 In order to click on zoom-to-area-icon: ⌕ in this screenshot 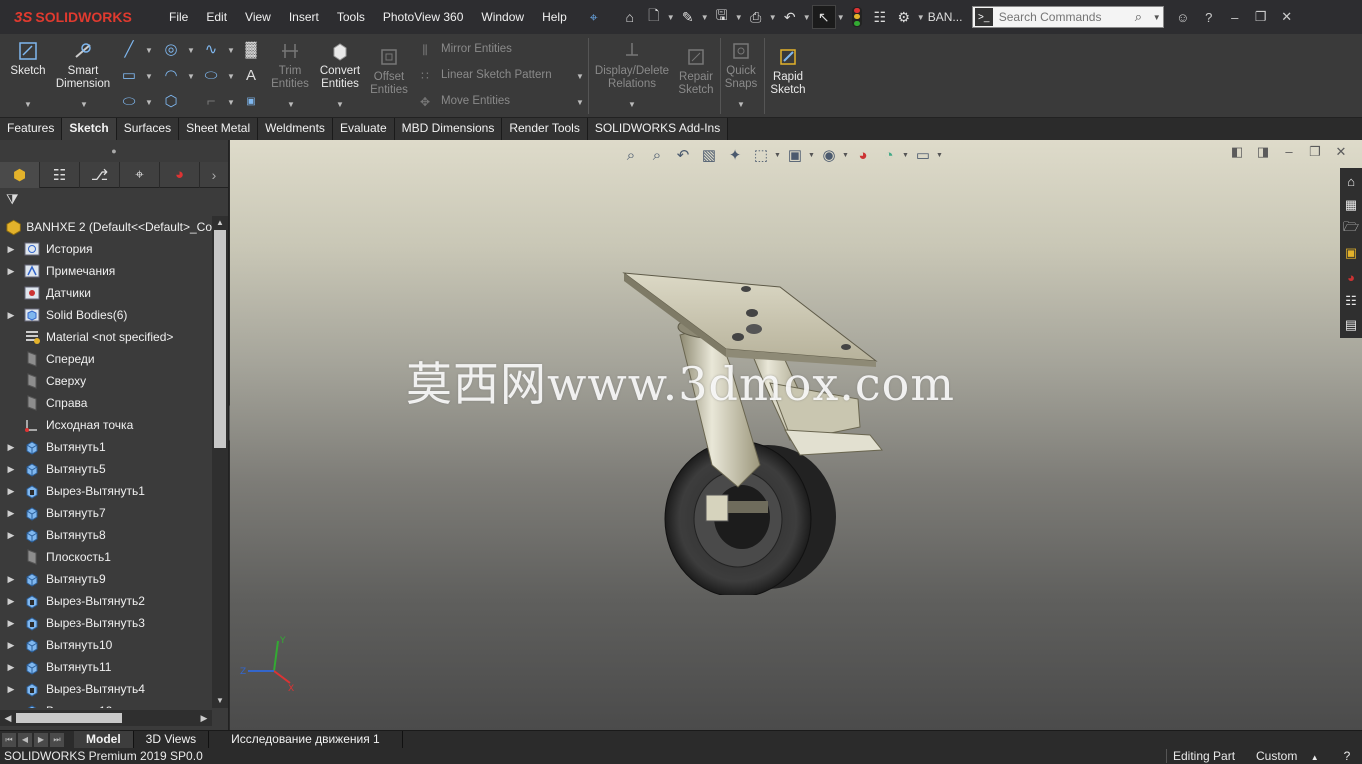, I will do `click(657, 155)`.